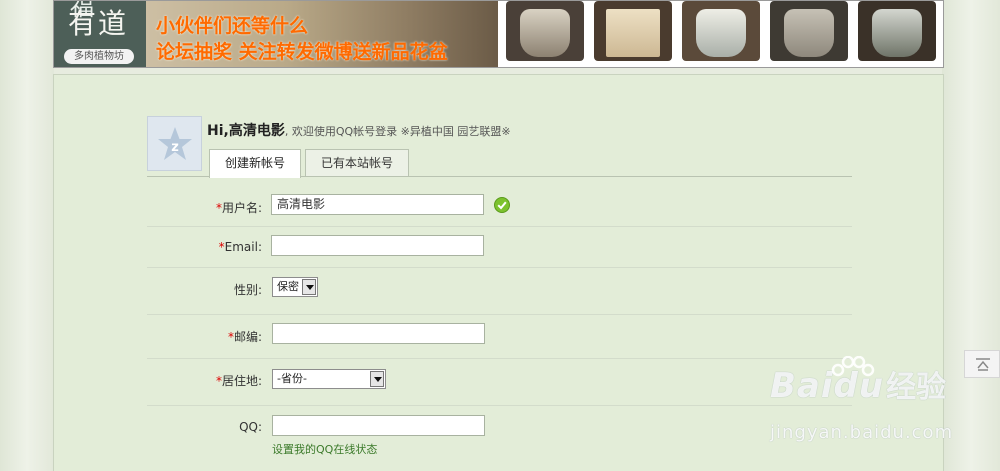 The height and width of the screenshot is (471, 1000). Describe the element at coordinates (971, 235) in the screenshot. I see `page-background-right` at that location.